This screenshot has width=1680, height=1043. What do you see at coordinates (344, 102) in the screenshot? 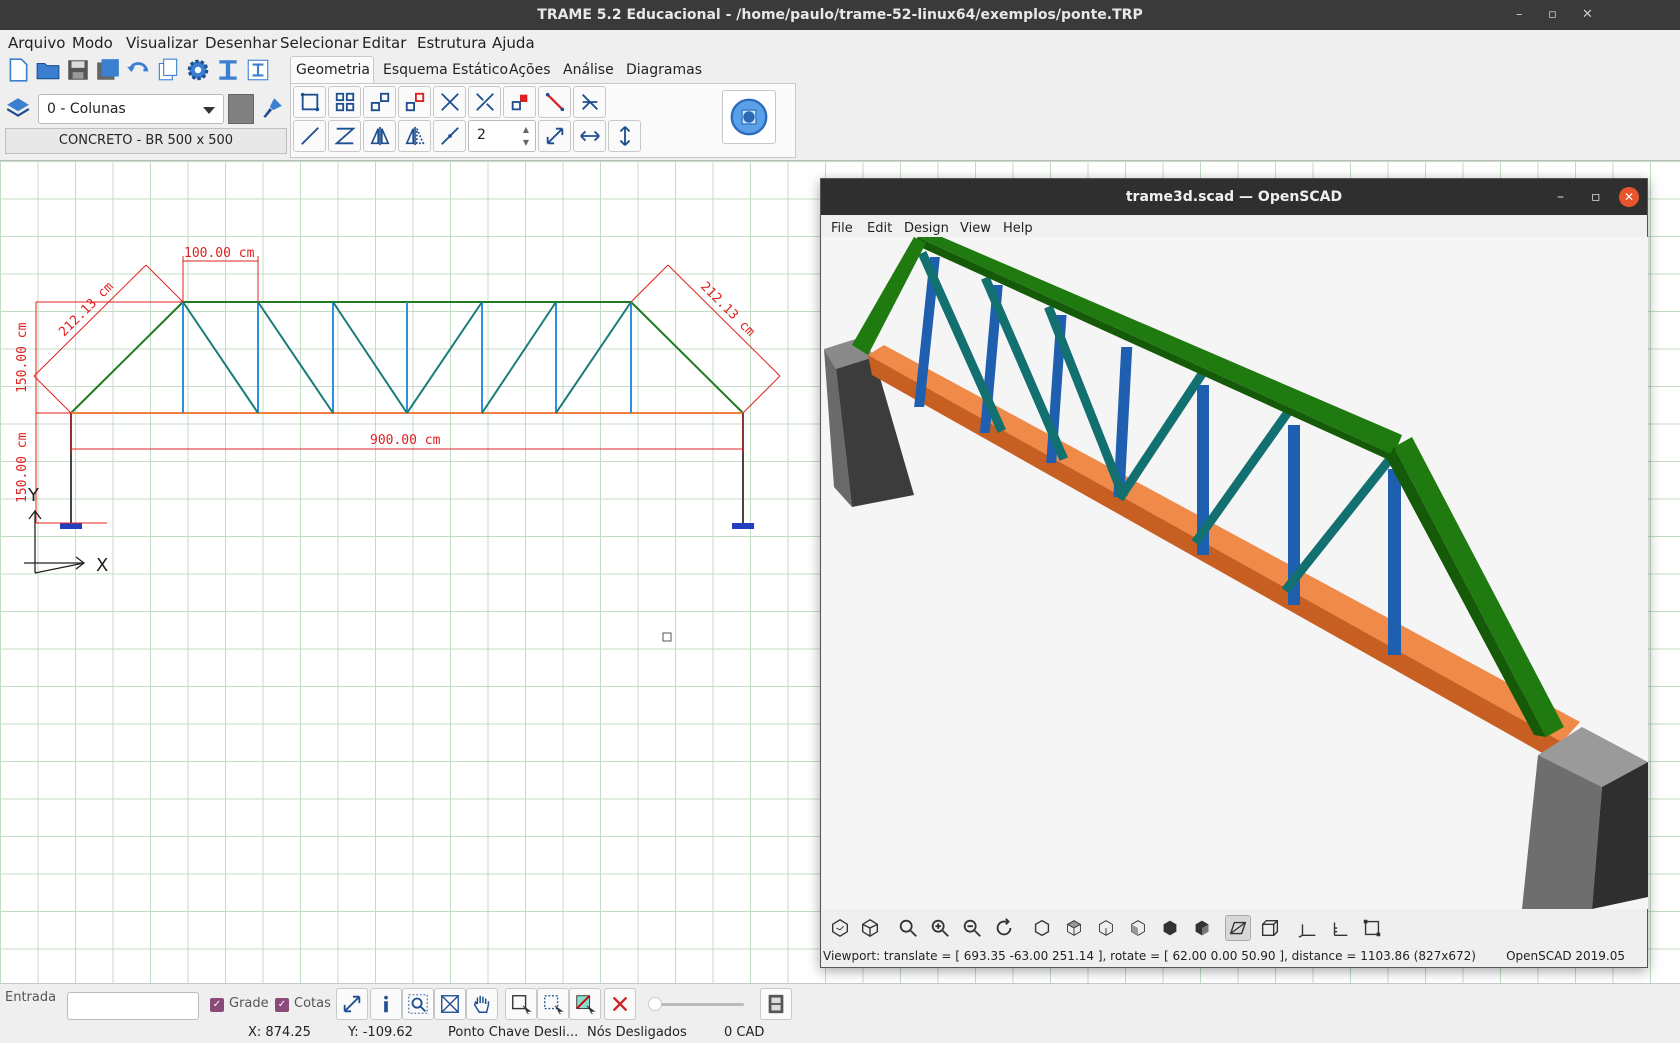
I see `grid-array-button` at bounding box center [344, 102].